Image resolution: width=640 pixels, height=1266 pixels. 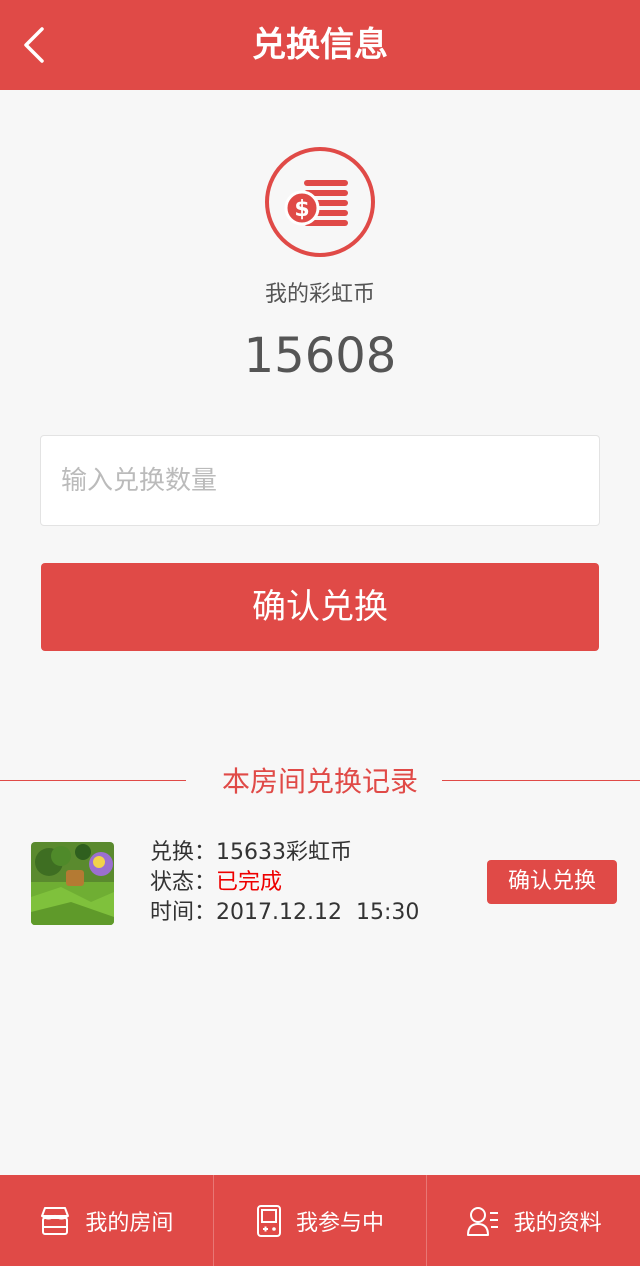 I want to click on record-exchange-row: 兑换：15633彩虹币, so click(x=284, y=853).